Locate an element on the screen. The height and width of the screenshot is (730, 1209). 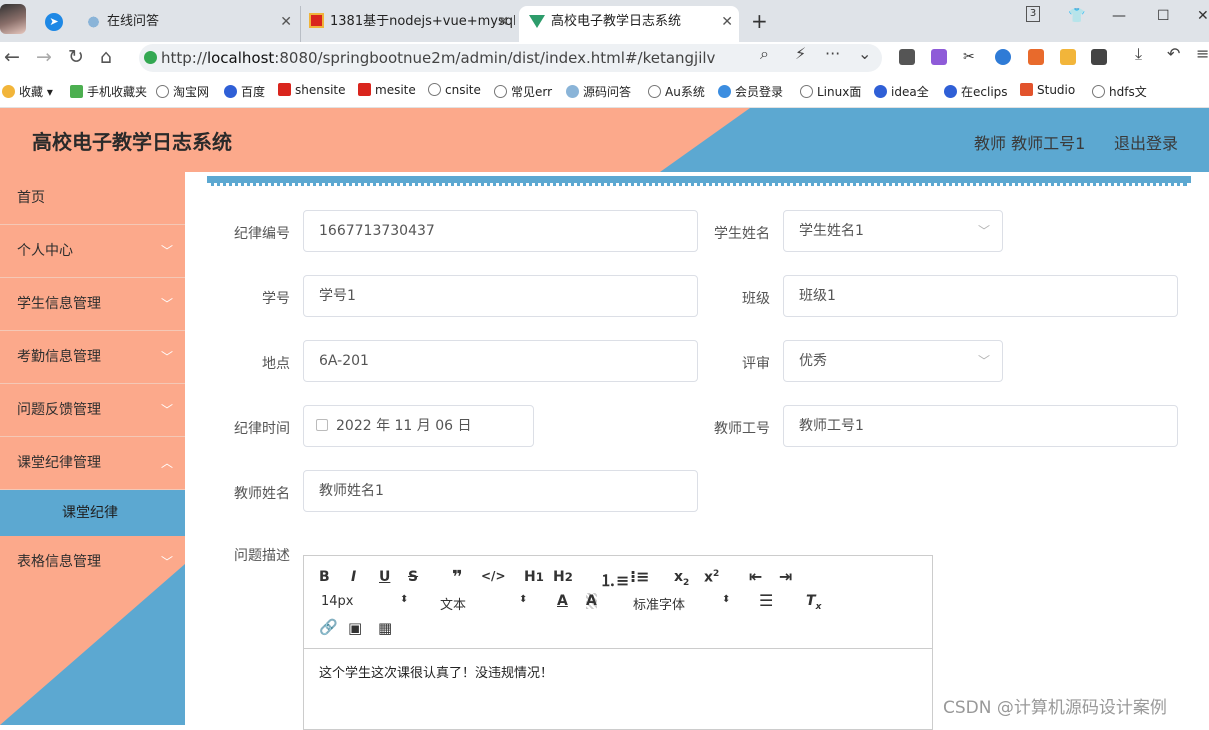
forward-icon: → is located at coordinates (44, 57).